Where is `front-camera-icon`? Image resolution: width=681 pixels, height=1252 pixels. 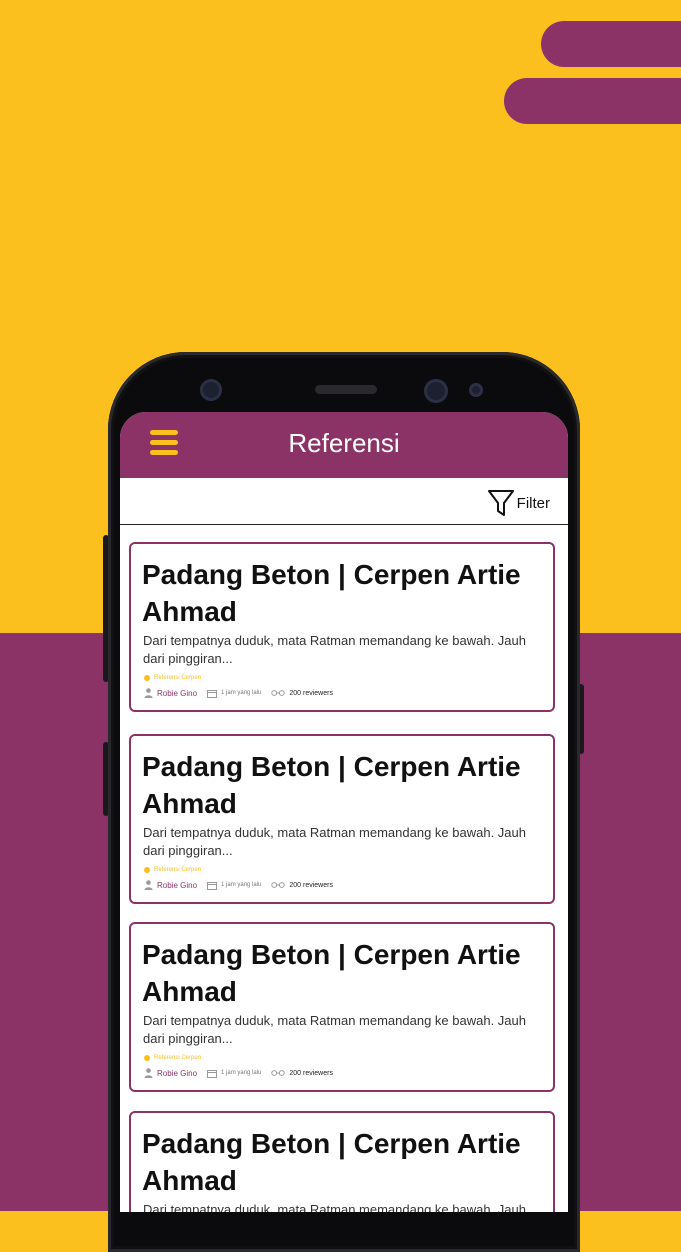
front-camera-icon is located at coordinates (436, 391).